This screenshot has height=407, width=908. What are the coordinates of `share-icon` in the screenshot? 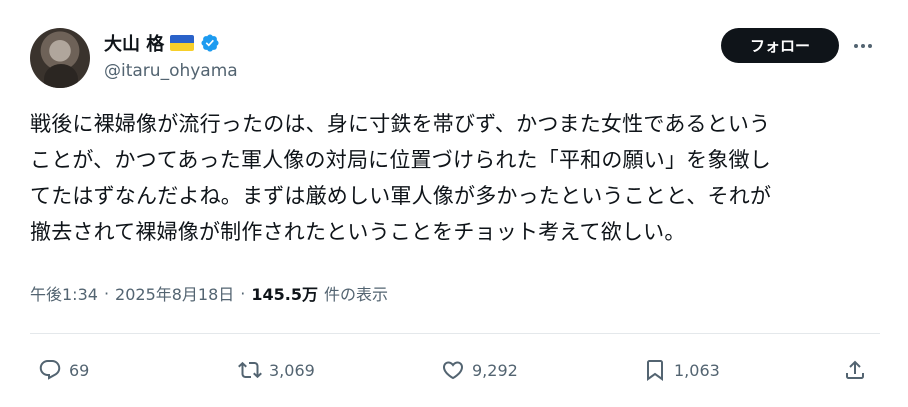 It's located at (855, 369).